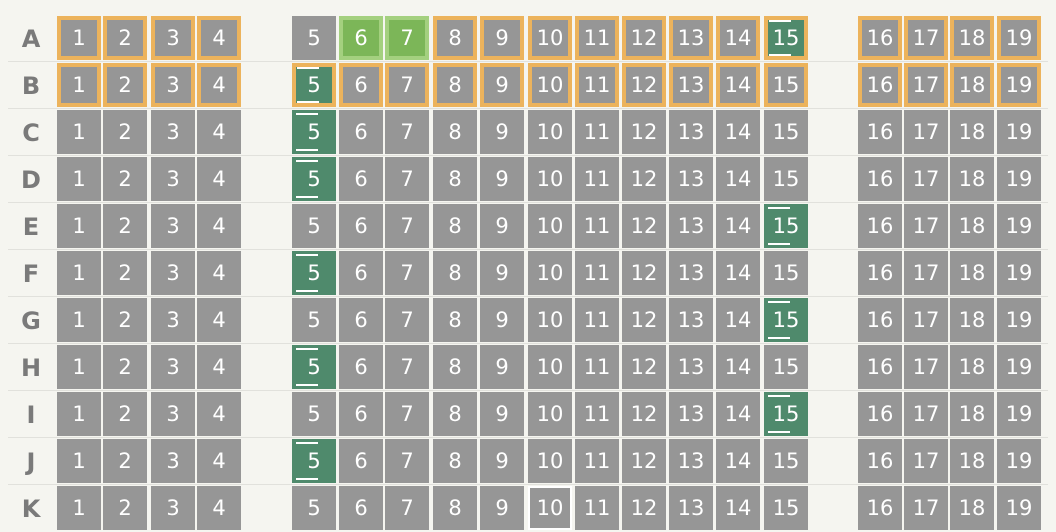 This screenshot has width=1056, height=532. What do you see at coordinates (786, 226) in the screenshot?
I see `seat-e15: 15` at bounding box center [786, 226].